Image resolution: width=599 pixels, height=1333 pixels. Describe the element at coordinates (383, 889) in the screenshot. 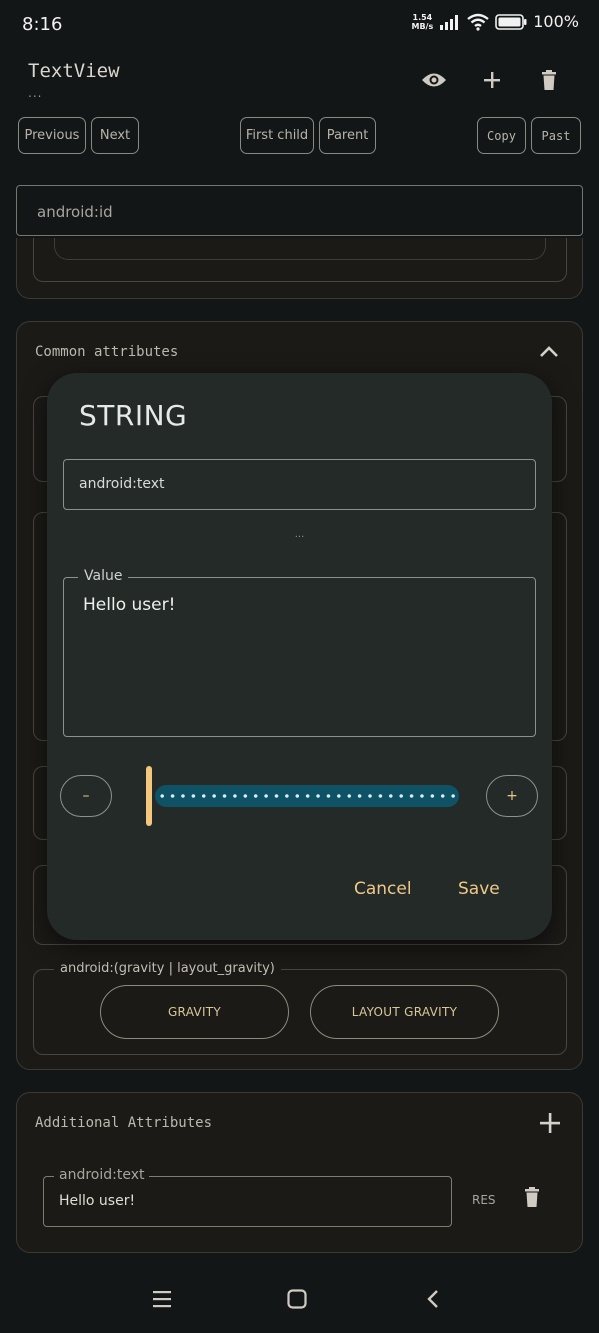

I see `cancel-button: Cancel` at that location.